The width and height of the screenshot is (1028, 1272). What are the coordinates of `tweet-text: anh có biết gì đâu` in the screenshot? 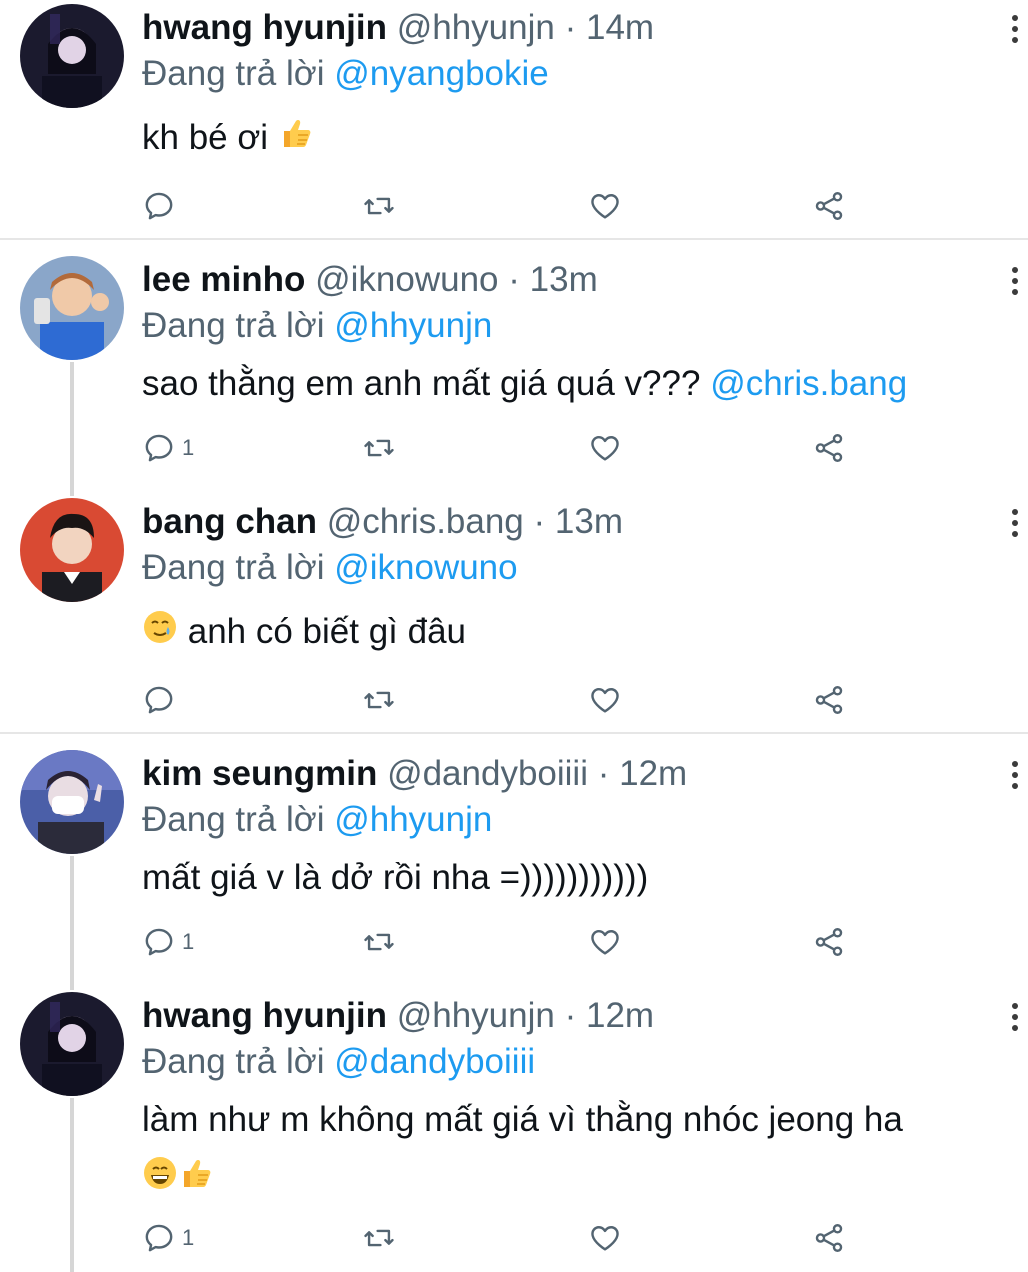 It's located at (304, 633).